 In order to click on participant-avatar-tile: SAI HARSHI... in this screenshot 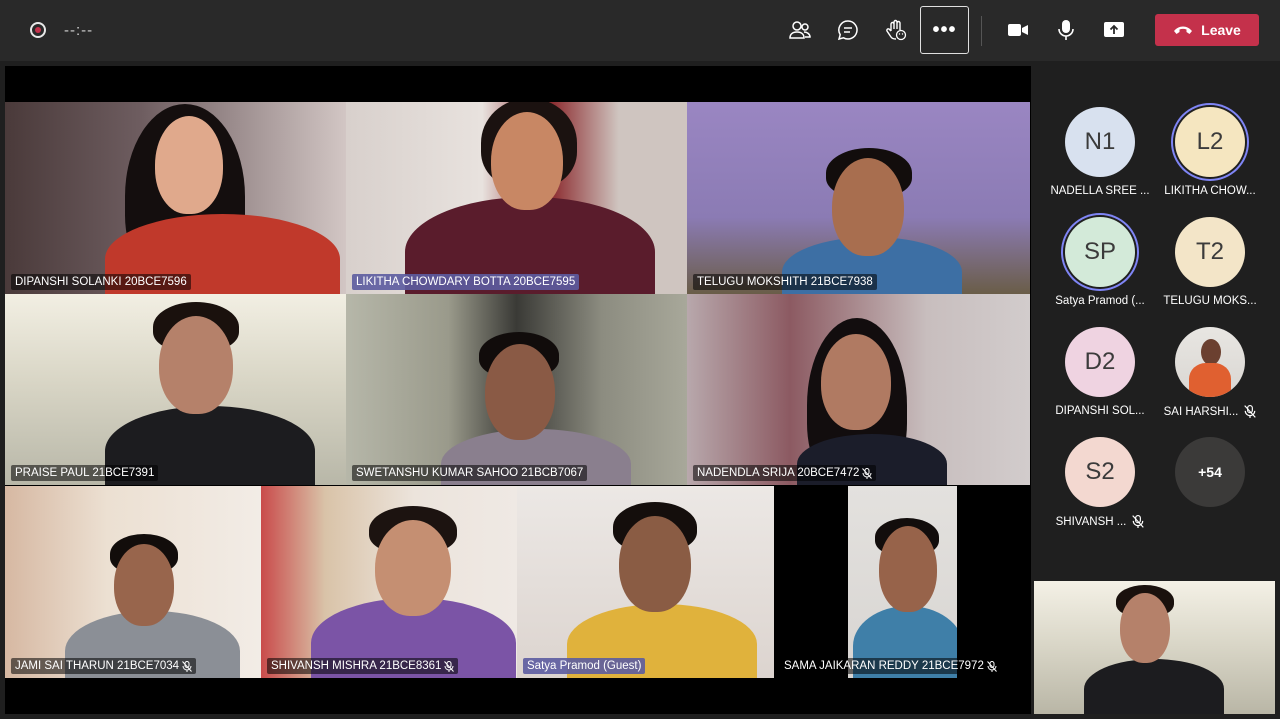, I will do `click(1210, 372)`.